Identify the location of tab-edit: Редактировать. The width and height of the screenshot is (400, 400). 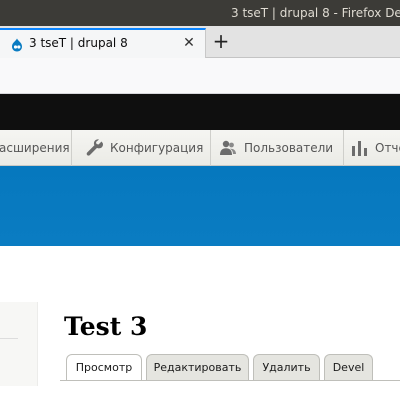
(197, 367).